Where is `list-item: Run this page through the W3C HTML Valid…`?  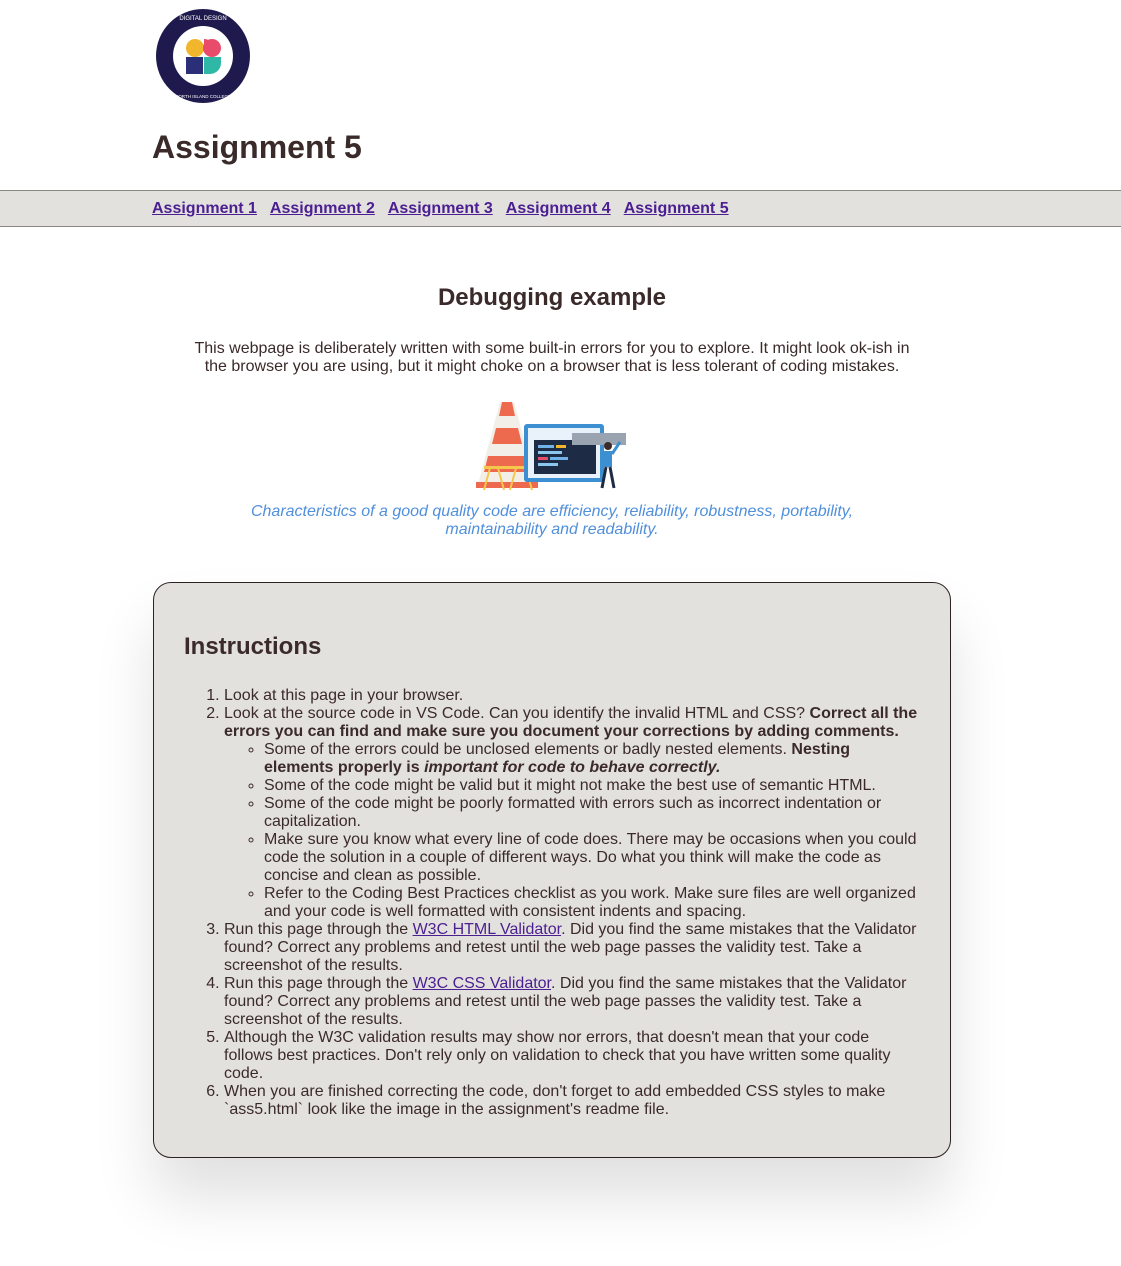 list-item: Run this page through the W3C HTML Valid… is located at coordinates (572, 948).